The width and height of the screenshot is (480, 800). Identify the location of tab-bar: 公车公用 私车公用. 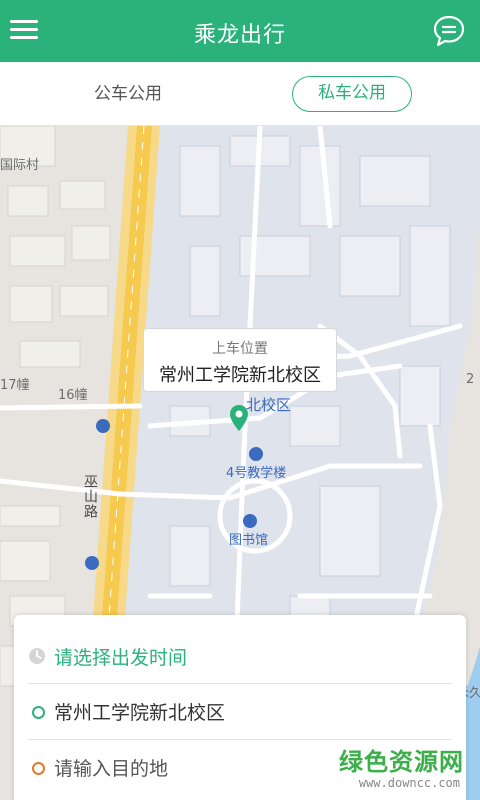
(240, 94).